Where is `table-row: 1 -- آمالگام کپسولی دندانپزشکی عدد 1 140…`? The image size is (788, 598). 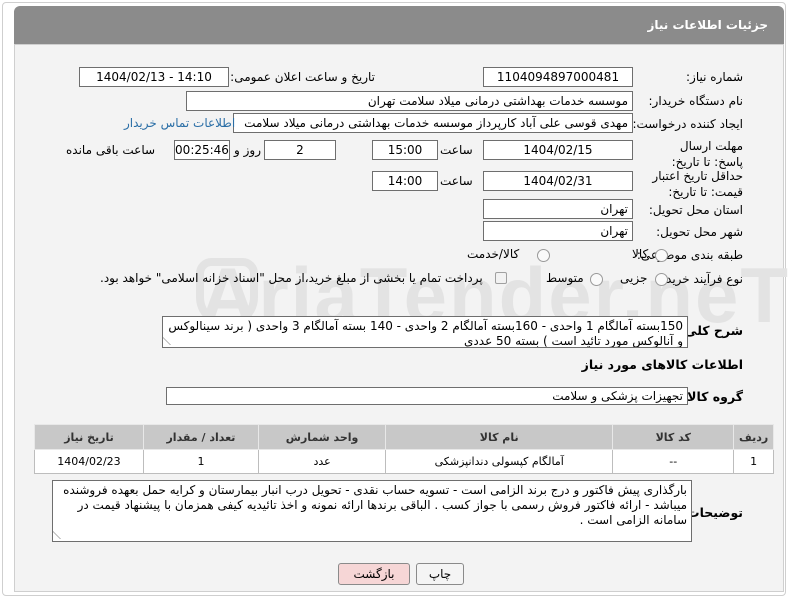 table-row: 1 -- آمالگام کپسولی دندانپزشکی عدد 1 140… is located at coordinates (404, 461).